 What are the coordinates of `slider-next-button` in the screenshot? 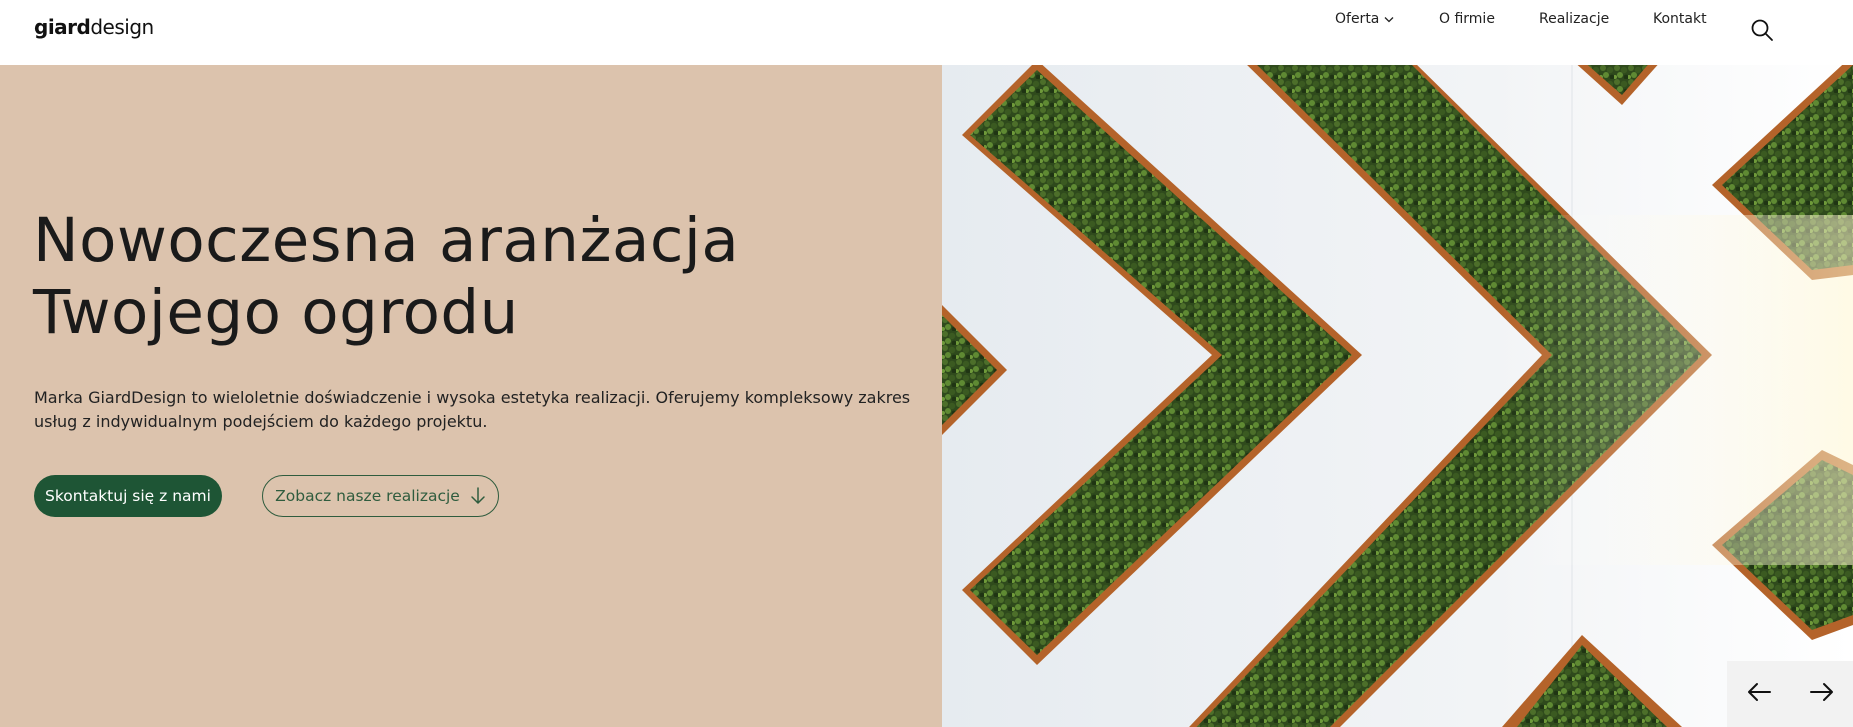 It's located at (1822, 694).